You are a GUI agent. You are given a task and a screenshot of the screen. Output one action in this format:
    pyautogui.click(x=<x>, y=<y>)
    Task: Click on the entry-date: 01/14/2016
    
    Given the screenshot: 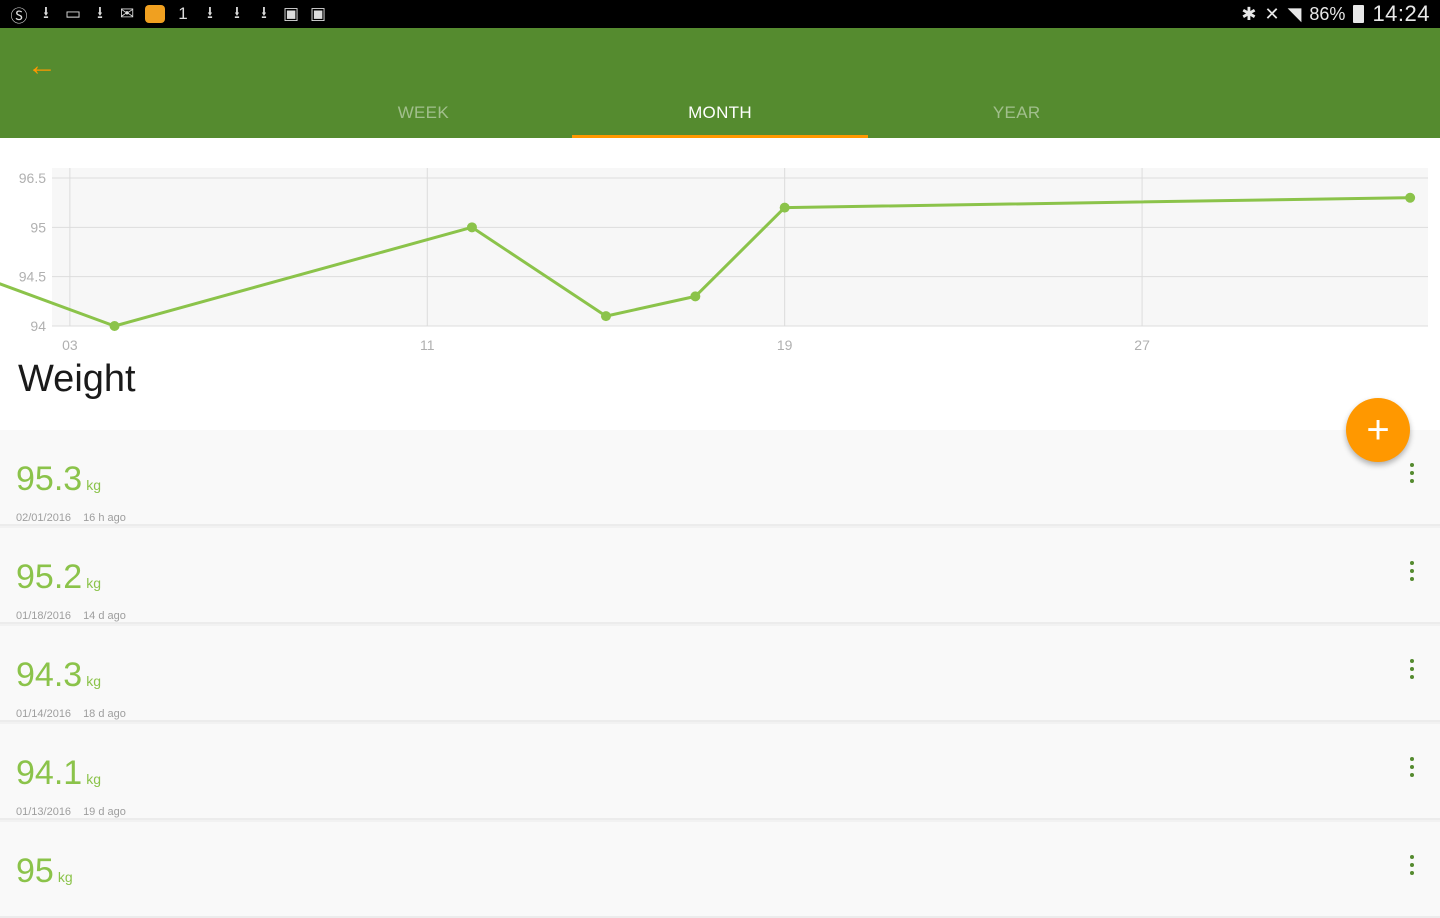 What is the action you would take?
    pyautogui.click(x=44, y=714)
    